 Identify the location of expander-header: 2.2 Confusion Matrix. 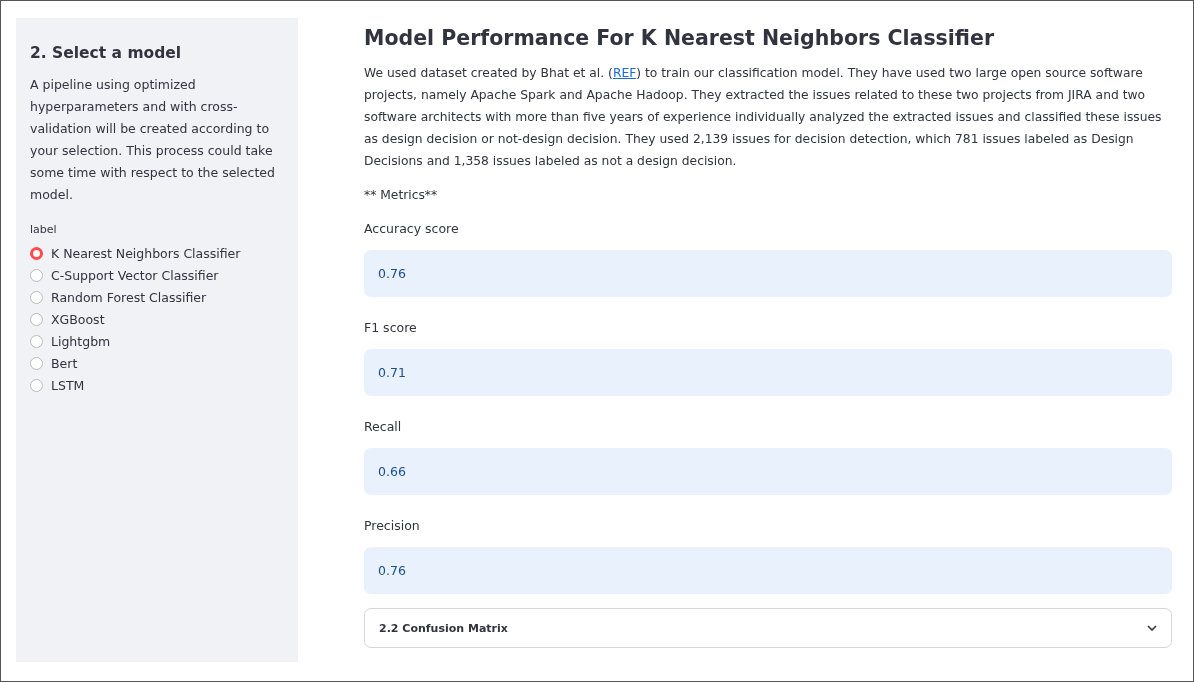
(768, 628).